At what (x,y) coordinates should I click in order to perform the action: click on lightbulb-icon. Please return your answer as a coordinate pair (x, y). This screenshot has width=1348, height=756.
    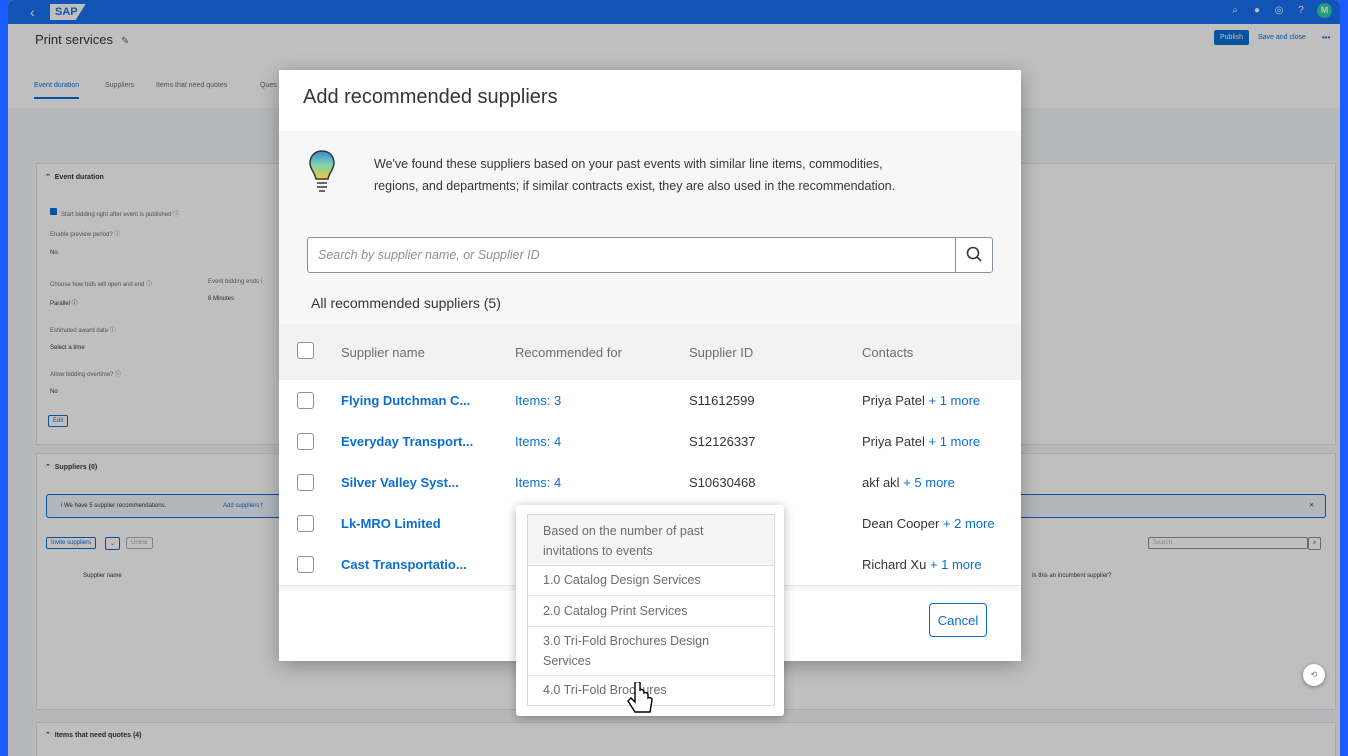
    Looking at the image, I should click on (322, 171).